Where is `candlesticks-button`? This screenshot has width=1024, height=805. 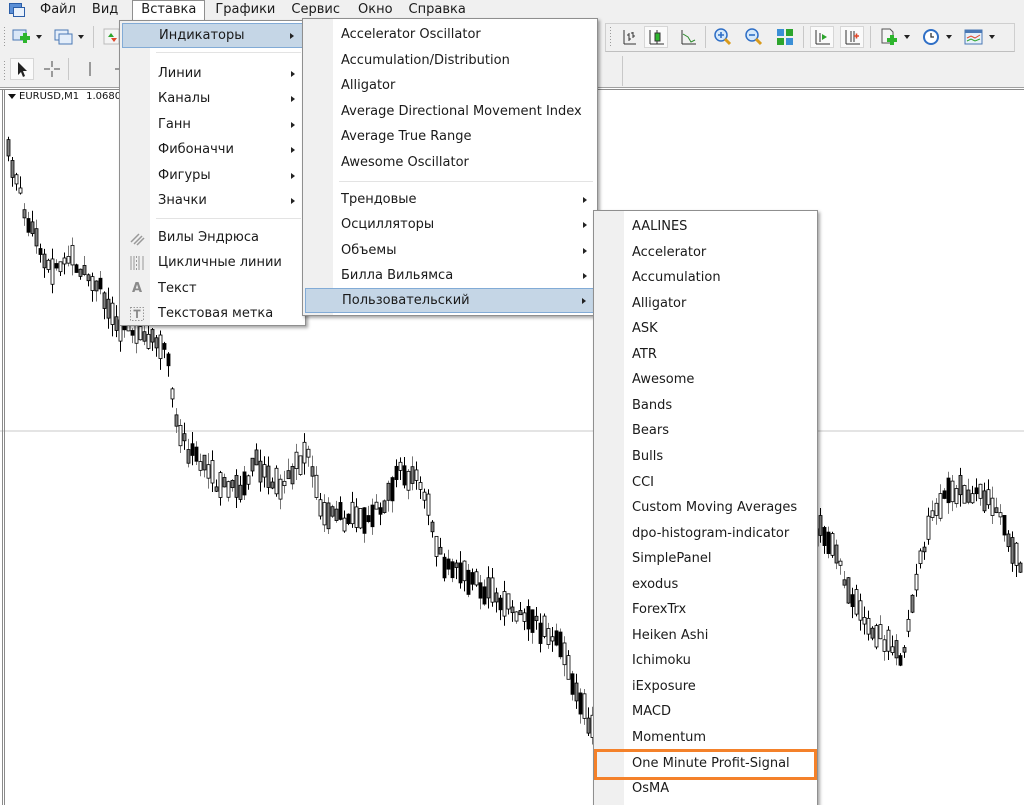 candlesticks-button is located at coordinates (656, 37).